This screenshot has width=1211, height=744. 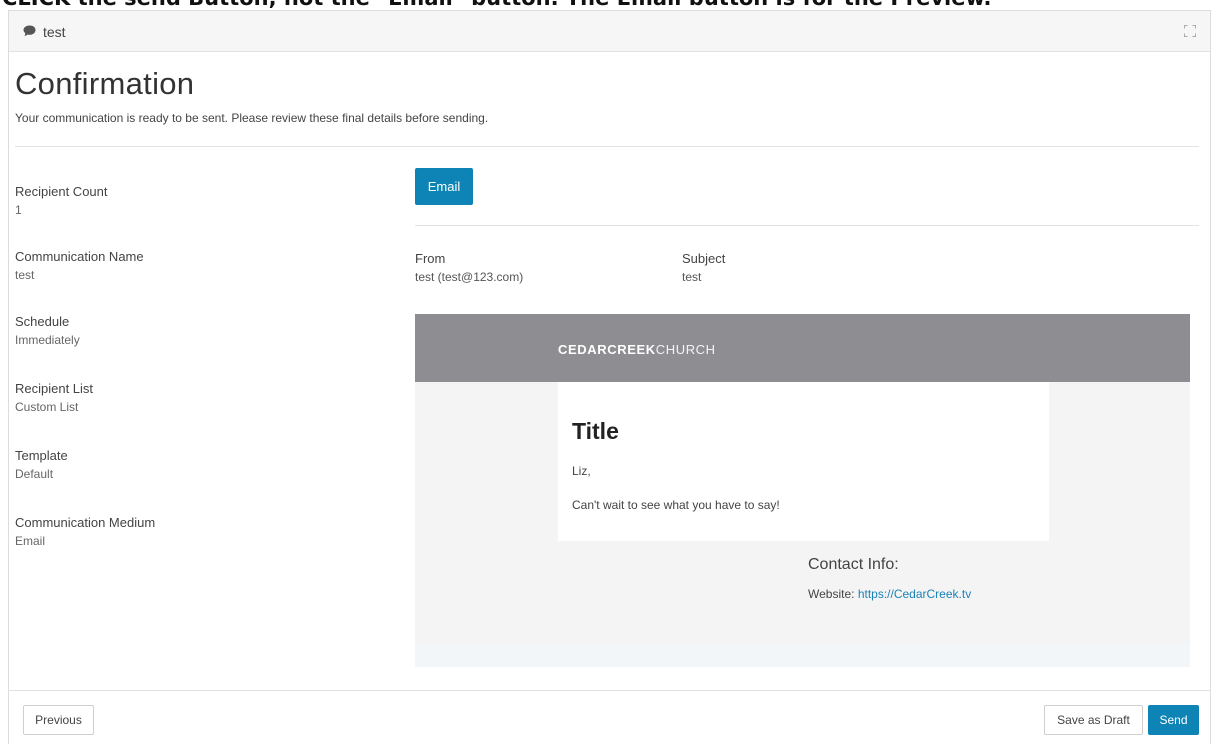 What do you see at coordinates (607, 349) in the screenshot?
I see `logo-bold-text: CEDARCREEK` at bounding box center [607, 349].